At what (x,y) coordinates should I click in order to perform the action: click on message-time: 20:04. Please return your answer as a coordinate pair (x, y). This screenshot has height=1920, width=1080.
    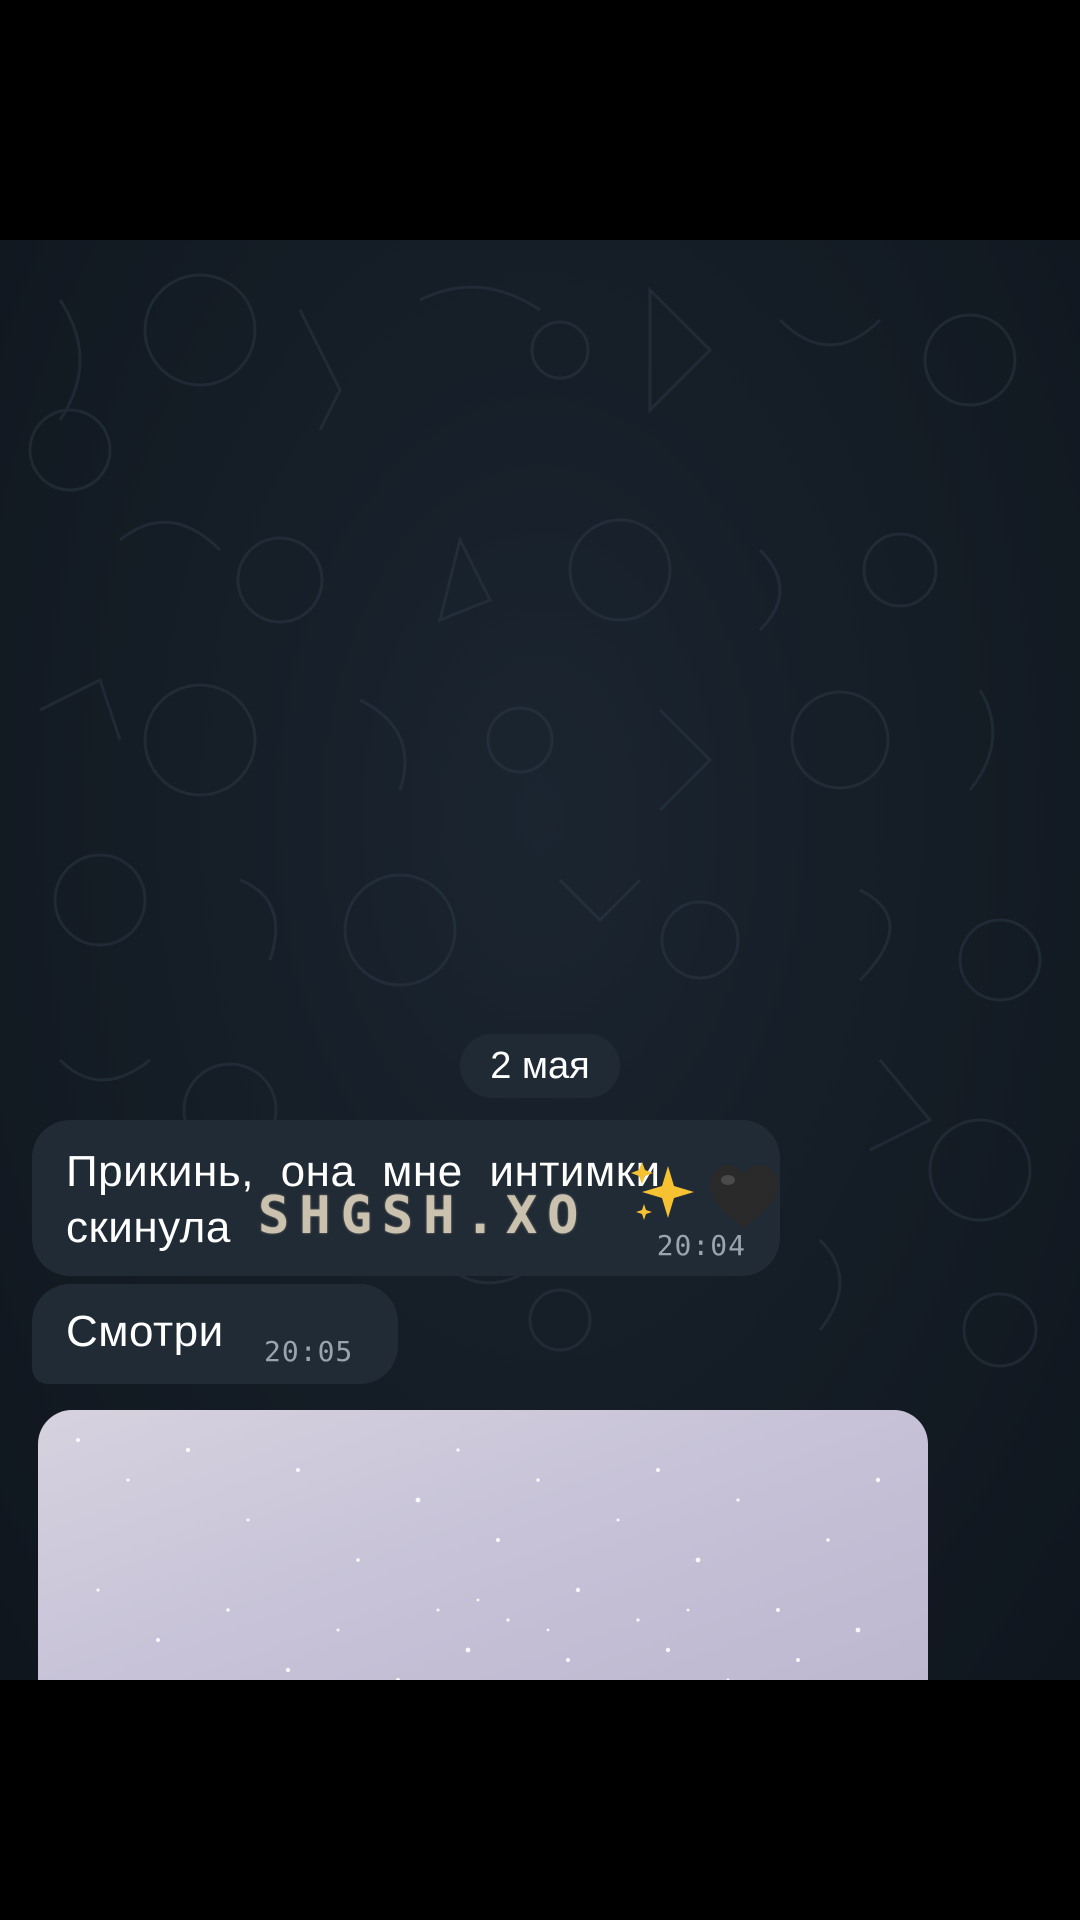
    Looking at the image, I should click on (701, 1245).